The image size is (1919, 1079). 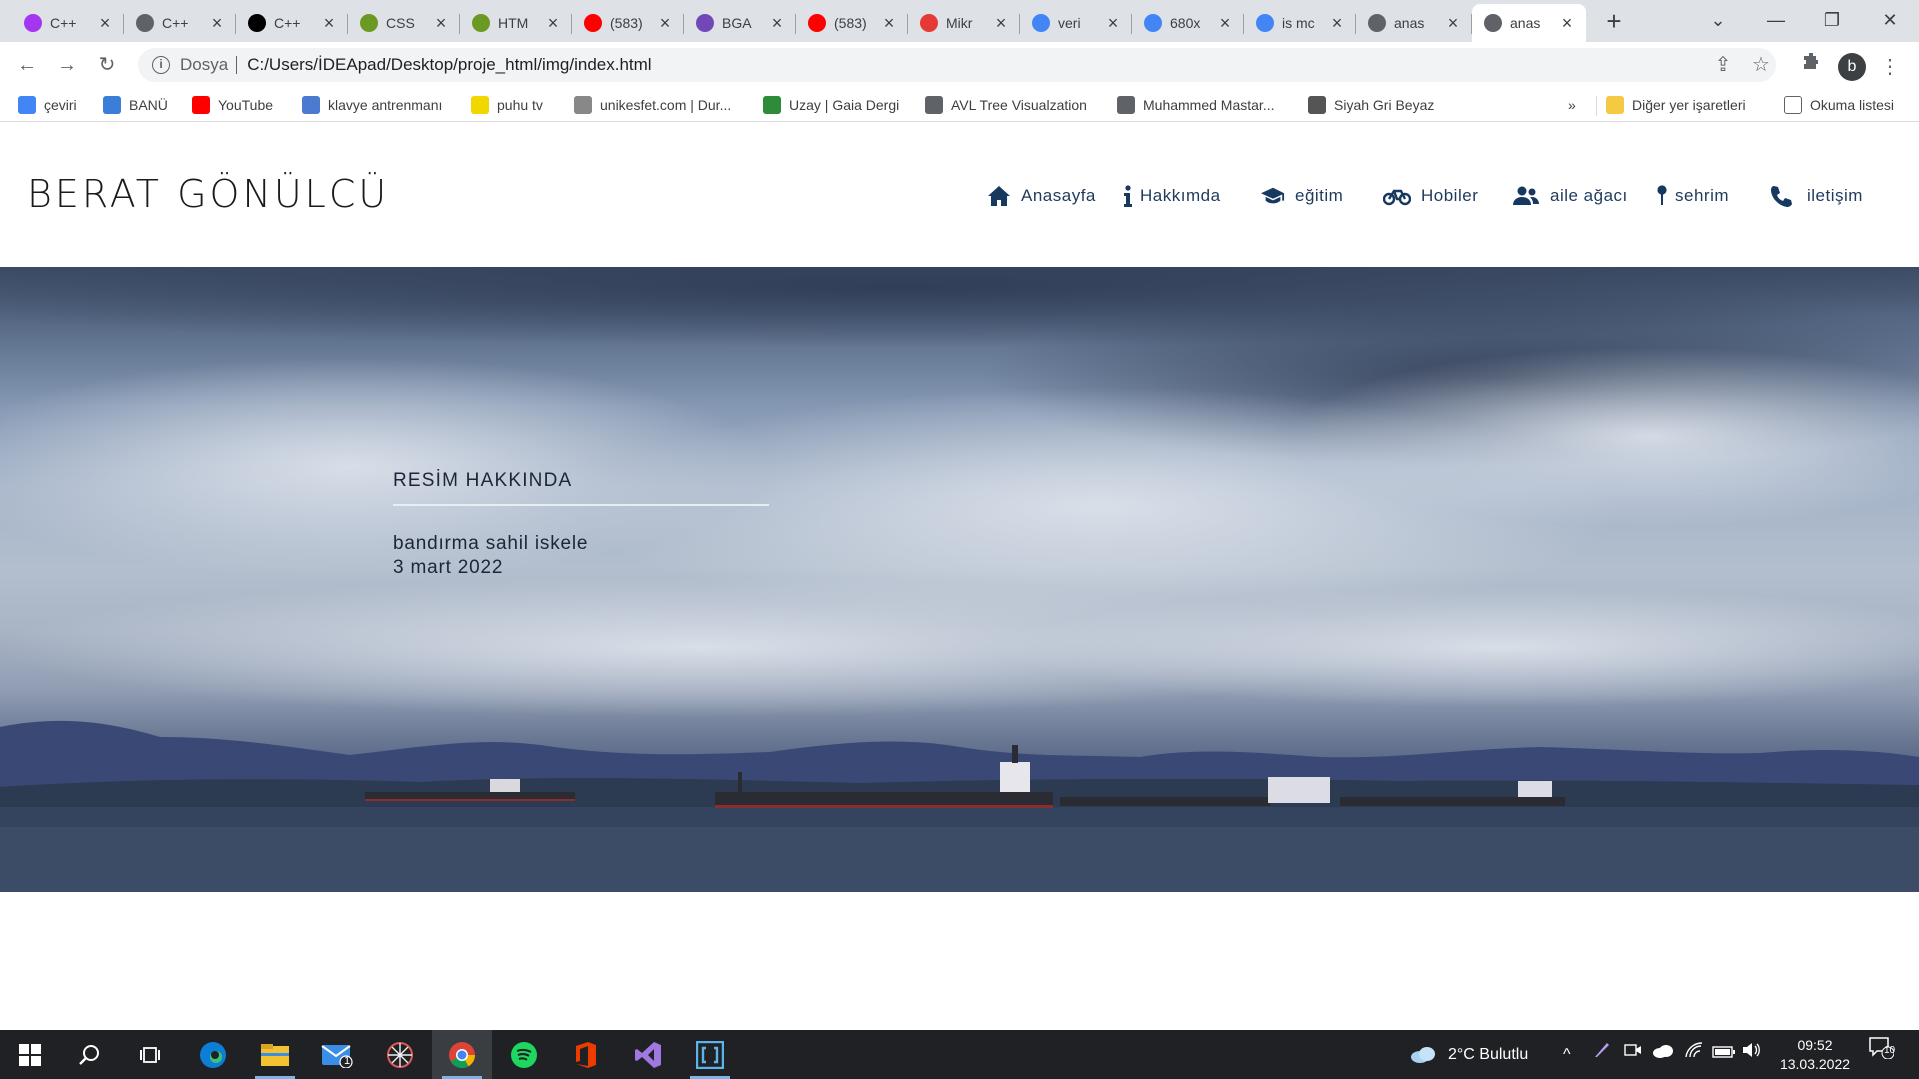 What do you see at coordinates (1300, 23) in the screenshot?
I see `browser-tab: is mc ×` at bounding box center [1300, 23].